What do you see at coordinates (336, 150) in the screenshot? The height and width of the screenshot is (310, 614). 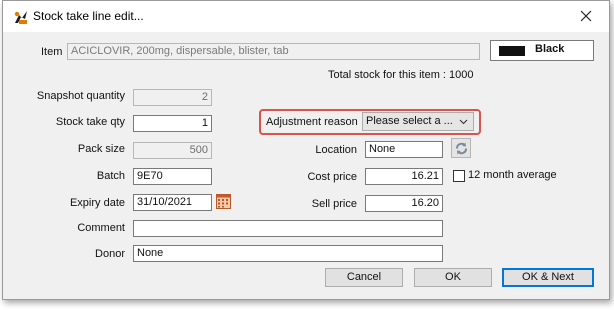 I see `location-label: Location` at bounding box center [336, 150].